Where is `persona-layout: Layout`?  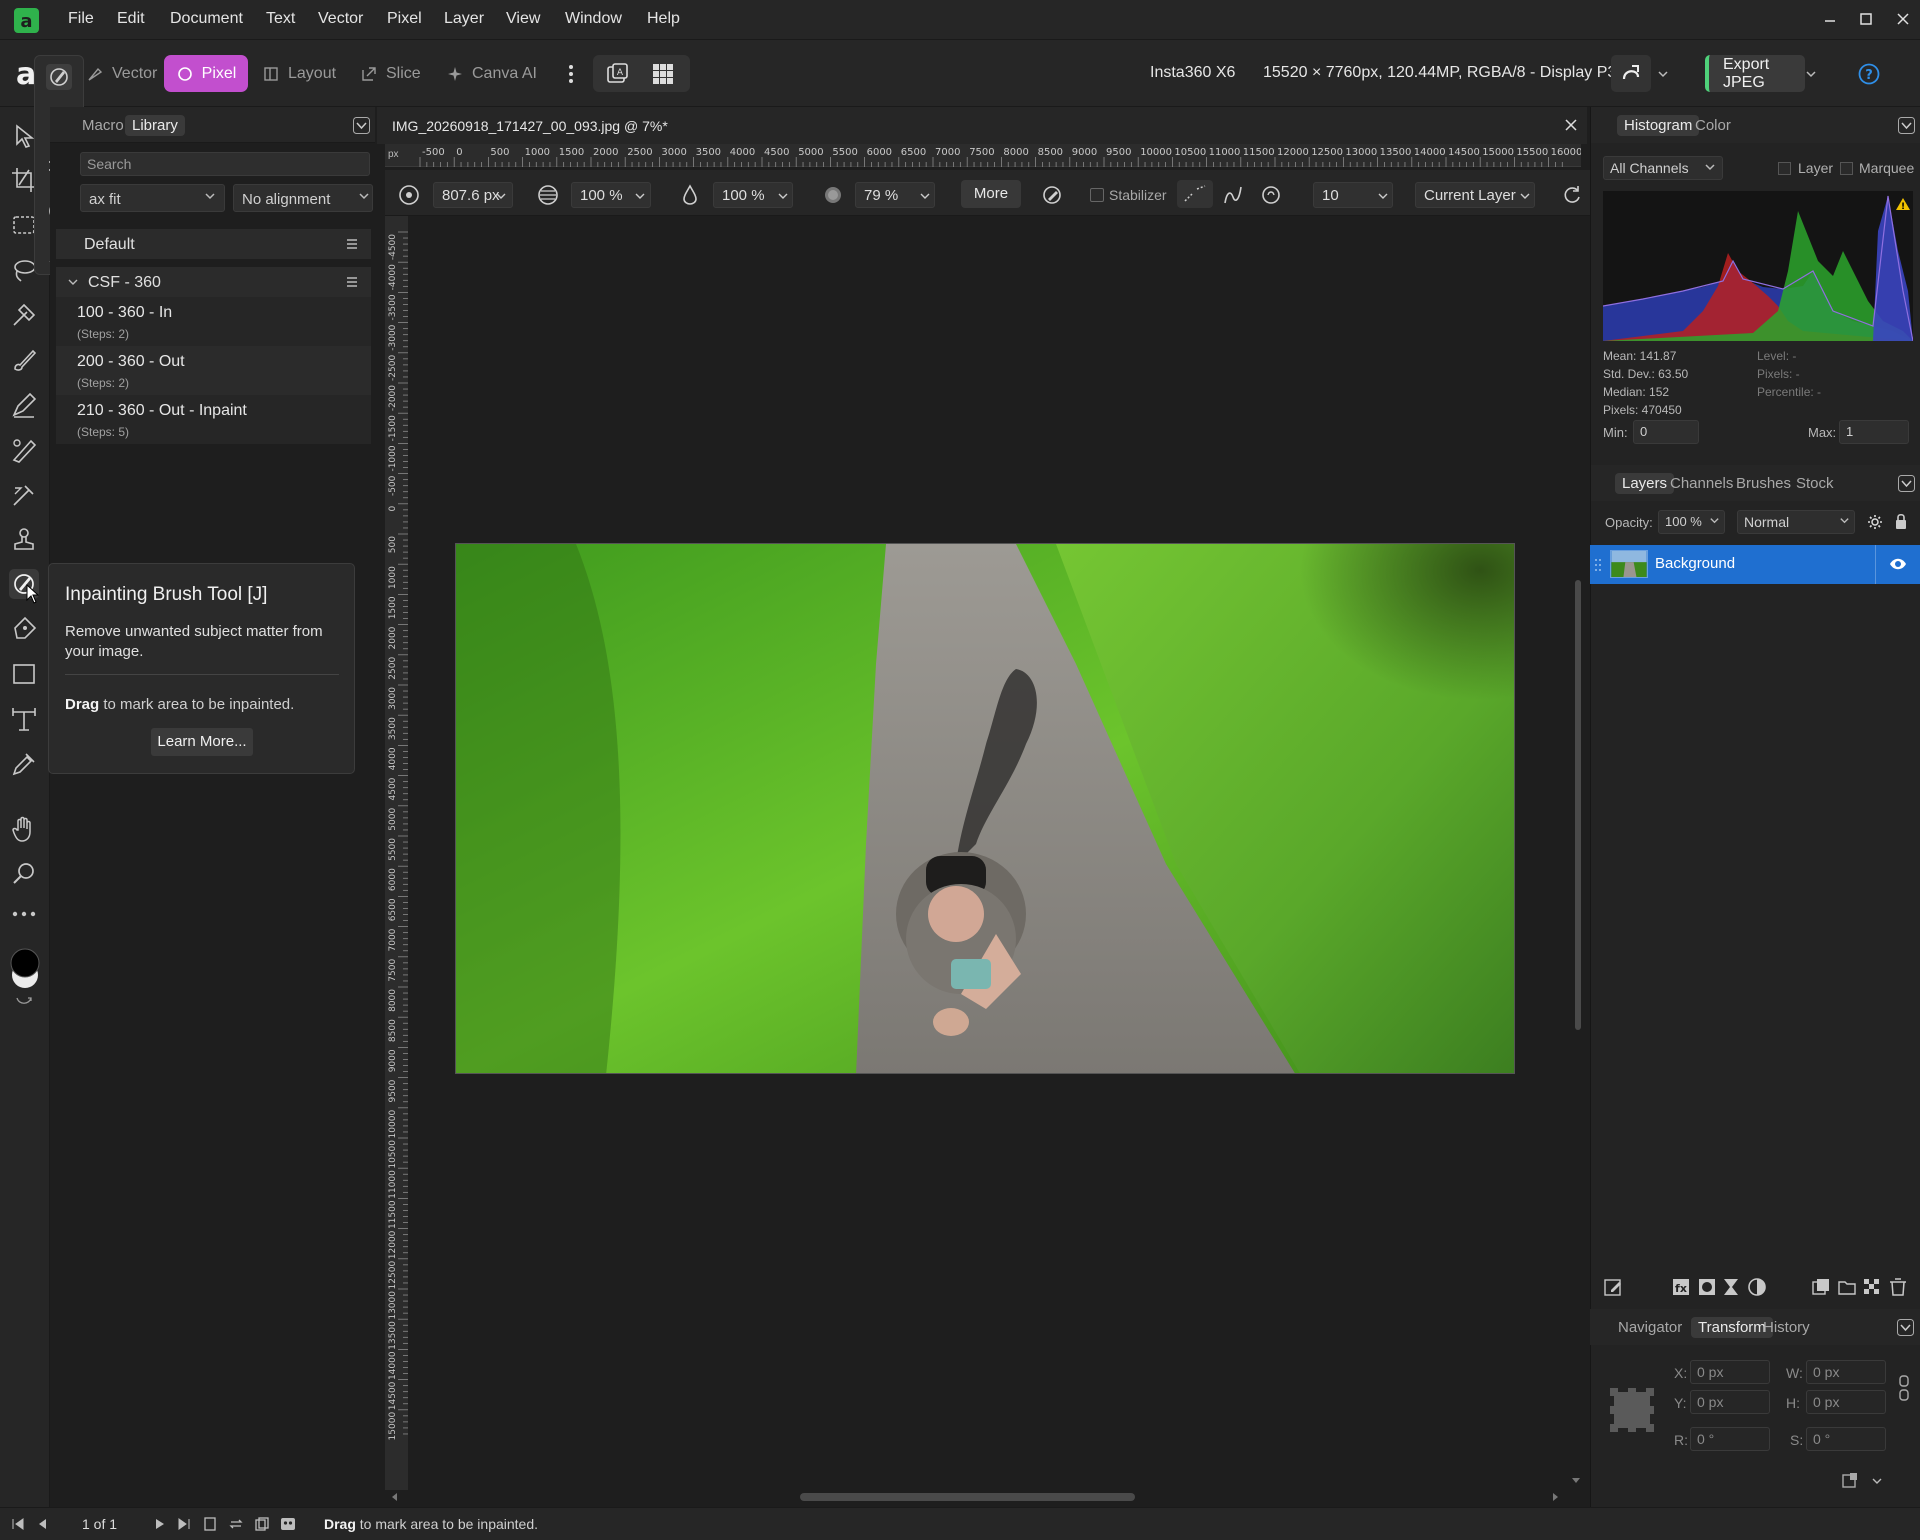
persona-layout: Layout is located at coordinates (299, 73).